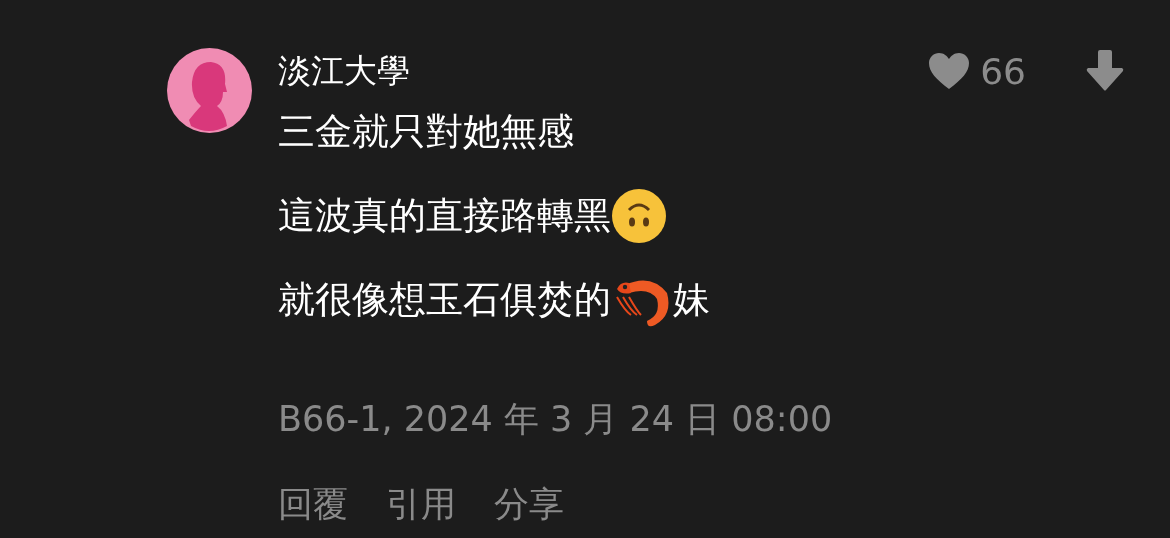  What do you see at coordinates (691, 300) in the screenshot?
I see `comment-text: 妹` at bounding box center [691, 300].